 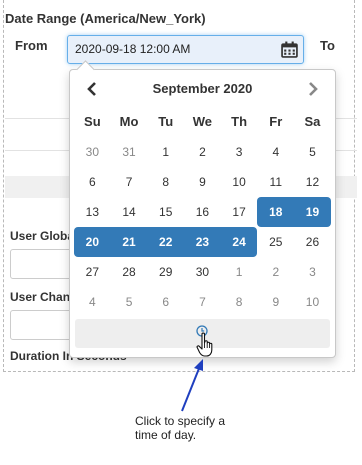 I want to click on callout-text: Click to specify a time of day., so click(x=195, y=428).